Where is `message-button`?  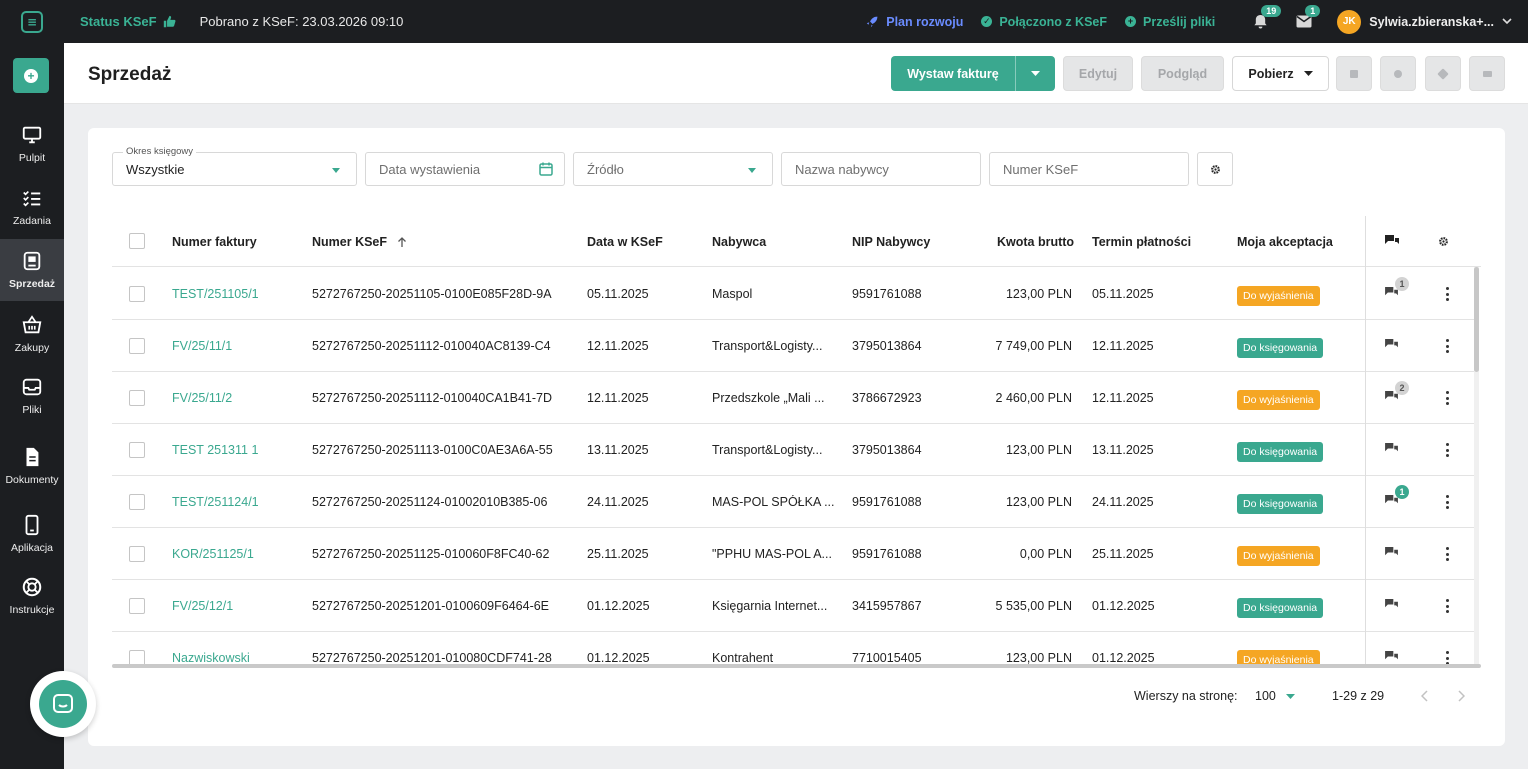
message-button is located at coordinates (1487, 73).